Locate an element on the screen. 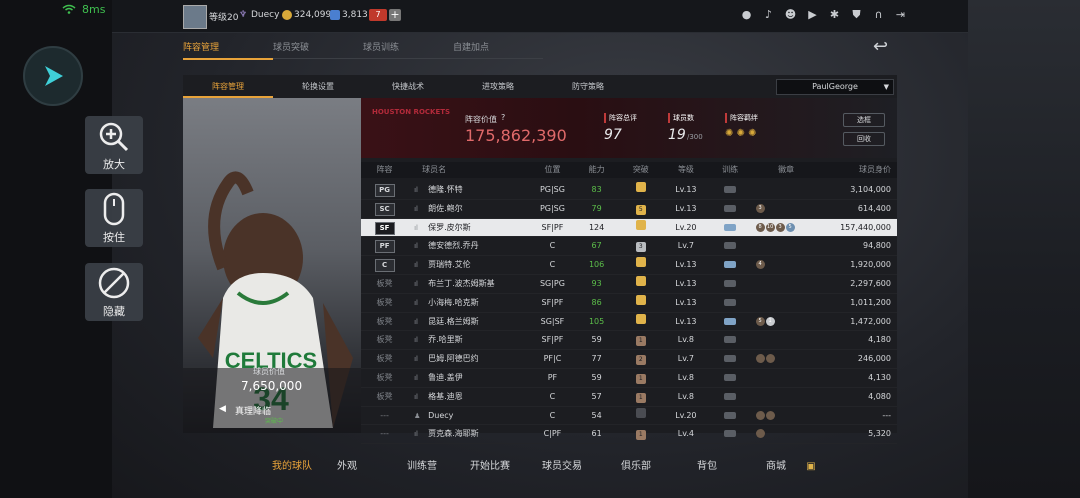 Image resolution: width=1080 pixels, height=498 pixels. subtab-lineup: 阵容管理 is located at coordinates (228, 88).